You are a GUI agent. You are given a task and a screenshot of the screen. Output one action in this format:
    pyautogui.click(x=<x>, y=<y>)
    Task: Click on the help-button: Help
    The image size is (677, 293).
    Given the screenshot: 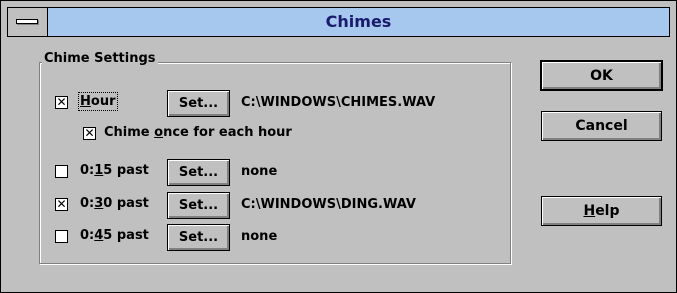 What is the action you would take?
    pyautogui.click(x=601, y=211)
    